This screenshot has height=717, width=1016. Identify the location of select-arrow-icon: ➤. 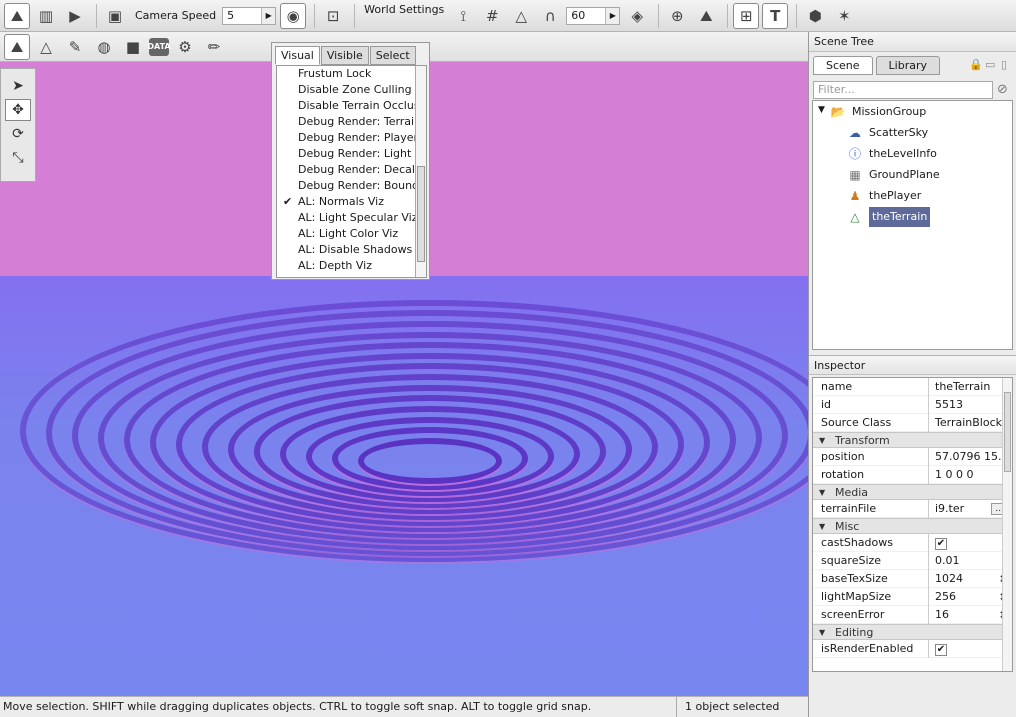
(18, 86).